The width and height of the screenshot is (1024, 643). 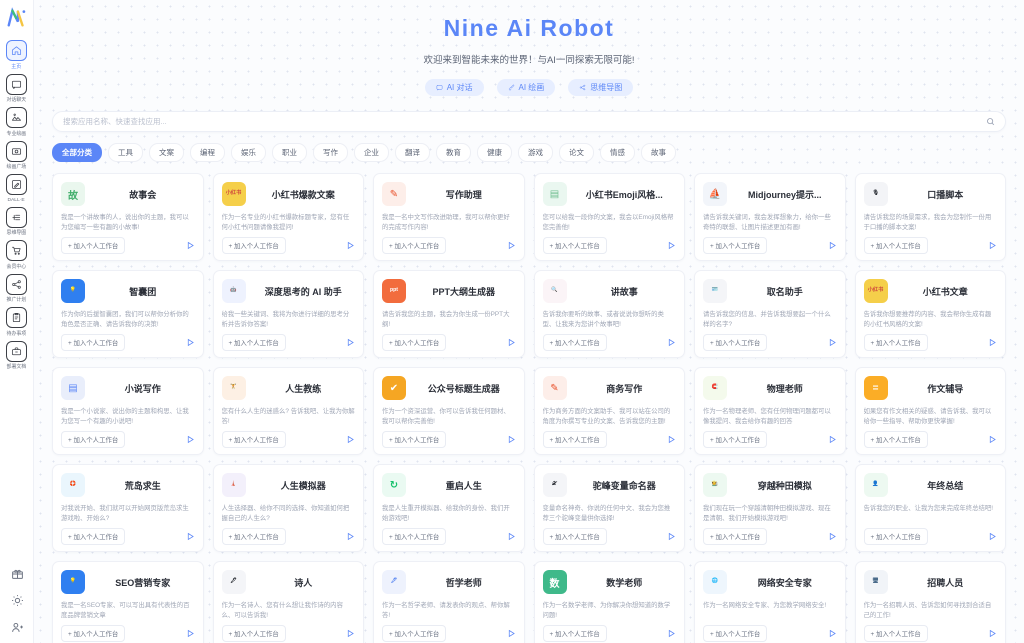 I want to click on sidebar-item-1: 主页, so click(x=17, y=54).